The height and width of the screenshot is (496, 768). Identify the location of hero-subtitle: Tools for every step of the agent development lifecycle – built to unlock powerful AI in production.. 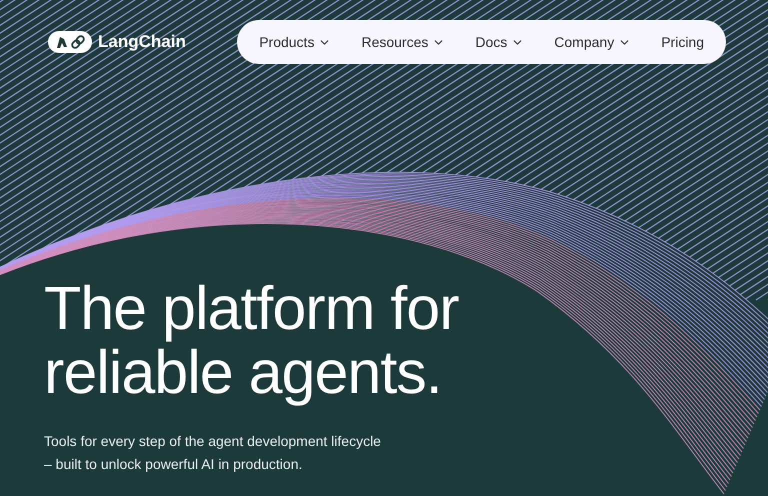
(213, 453).